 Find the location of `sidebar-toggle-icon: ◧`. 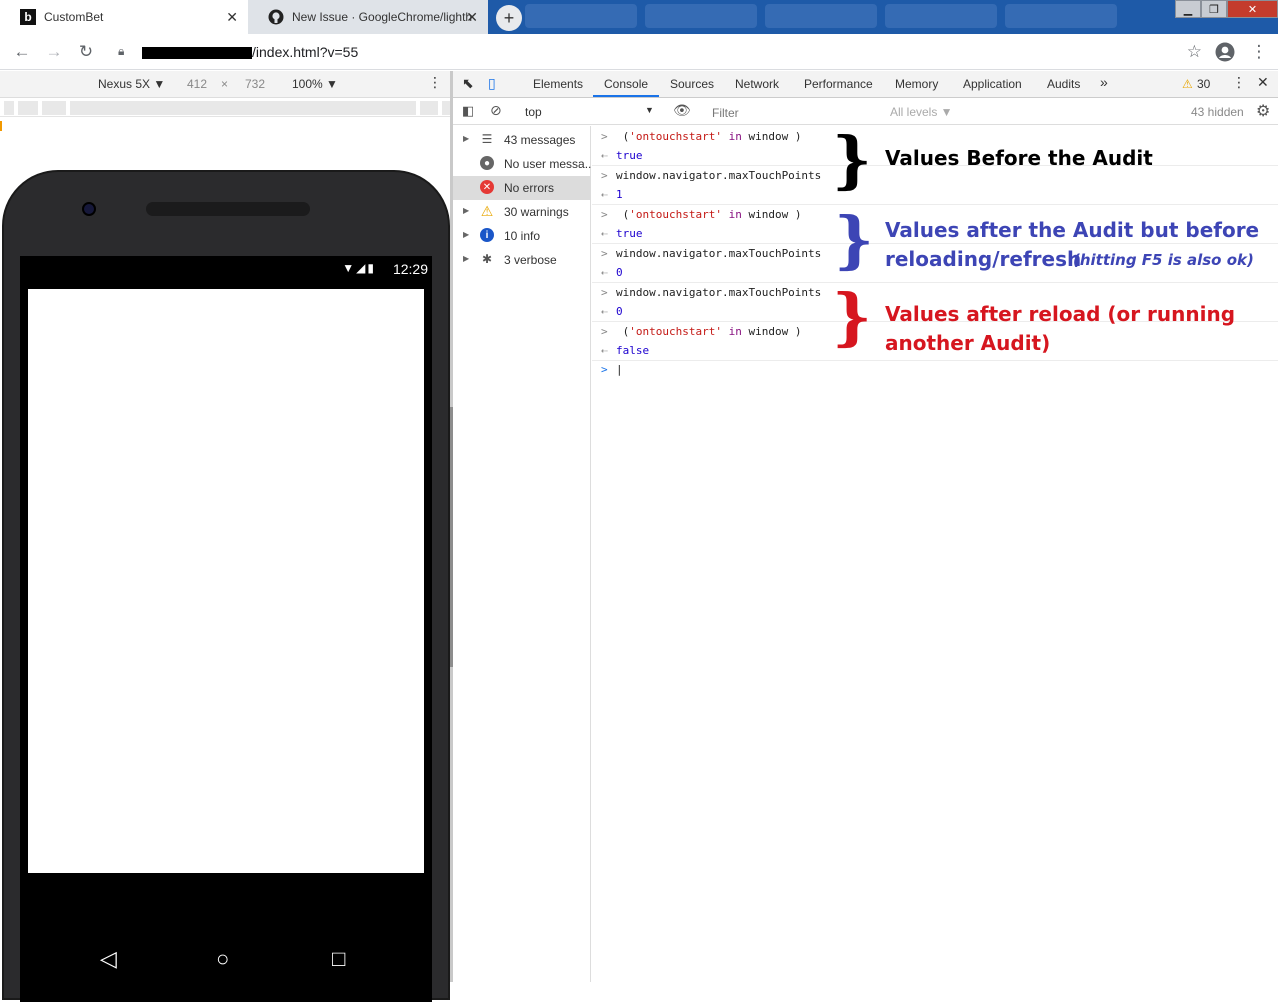

sidebar-toggle-icon: ◧ is located at coordinates (468, 111).